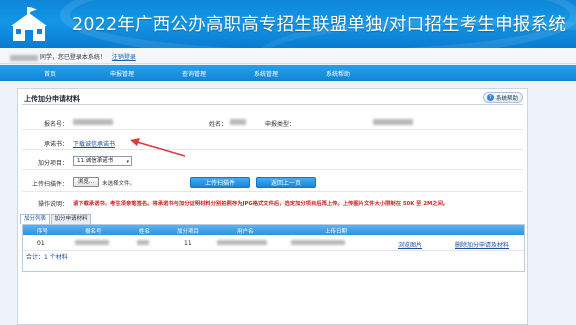 The height and width of the screenshot is (325, 576). Describe the element at coordinates (92, 242) in the screenshot. I see `cell-regno-redacted` at that location.